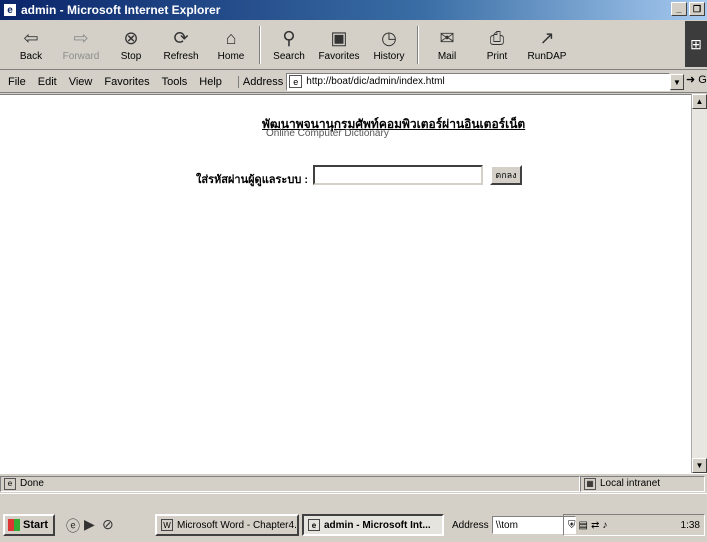 This screenshot has height=542, width=707. What do you see at coordinates (506, 175) in the screenshot?
I see `submit-button: ตกลง` at bounding box center [506, 175].